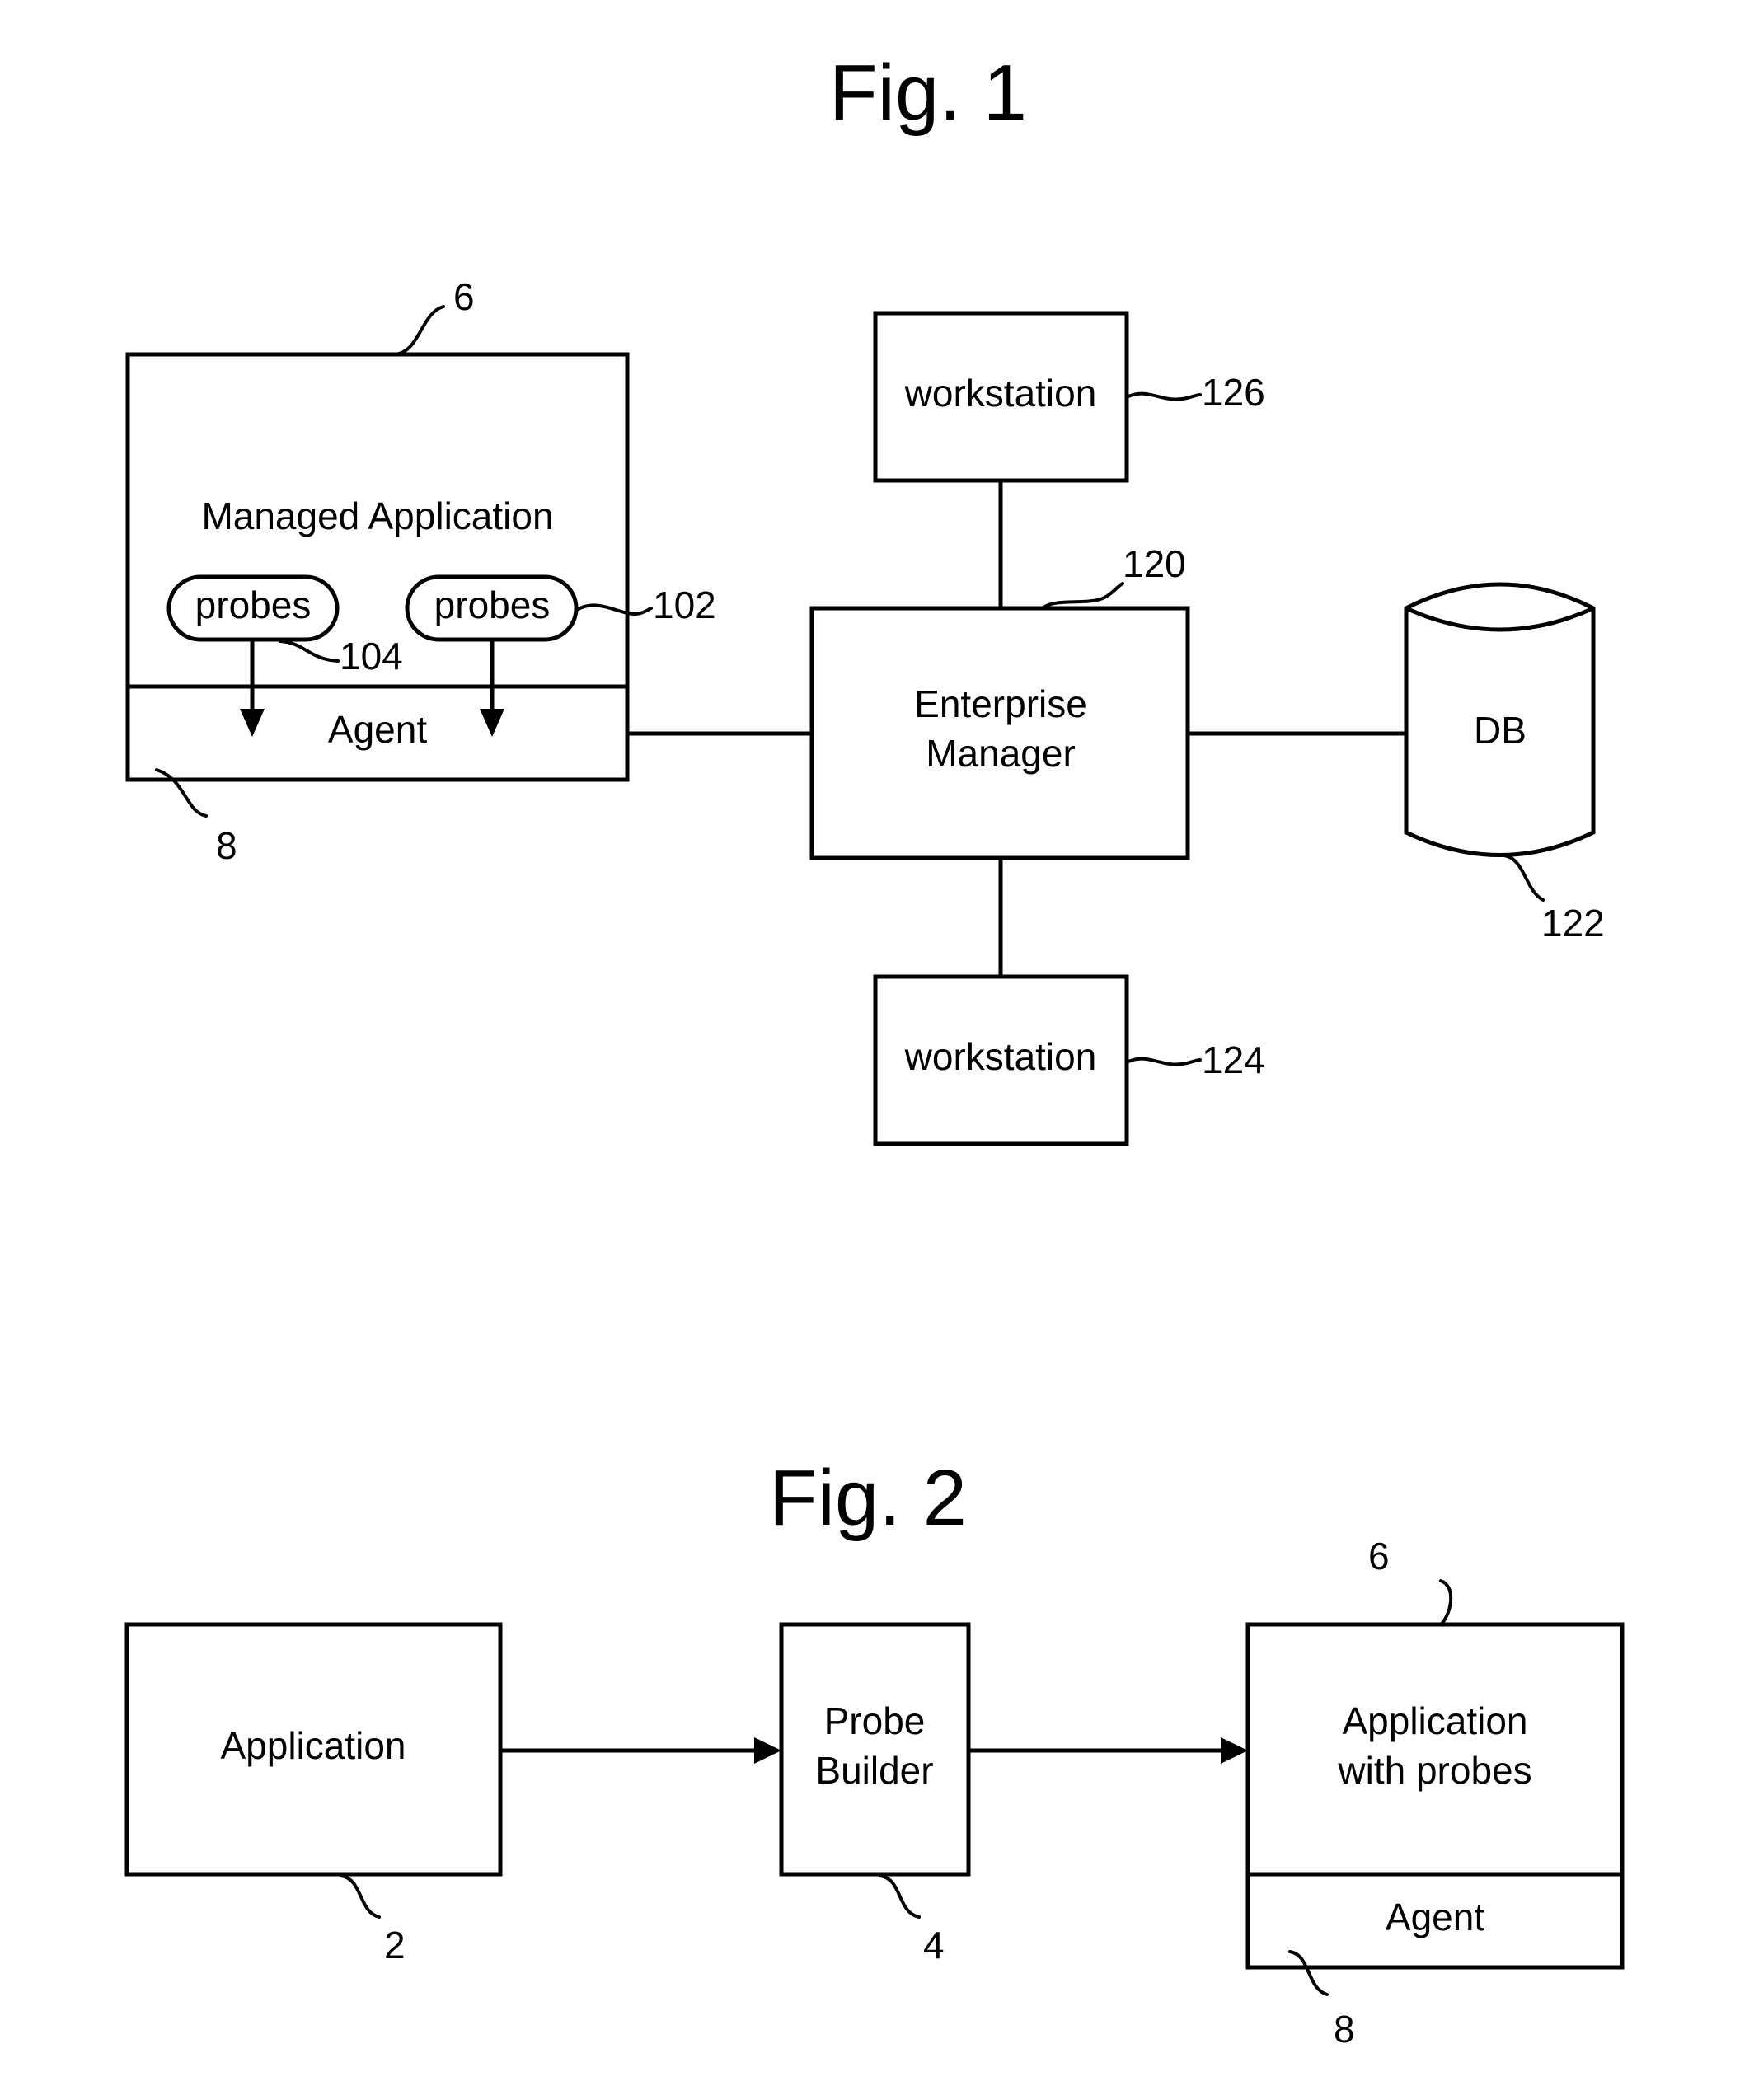  Describe the element at coordinates (1234, 392) in the screenshot. I see `ref-126: 126` at that location.